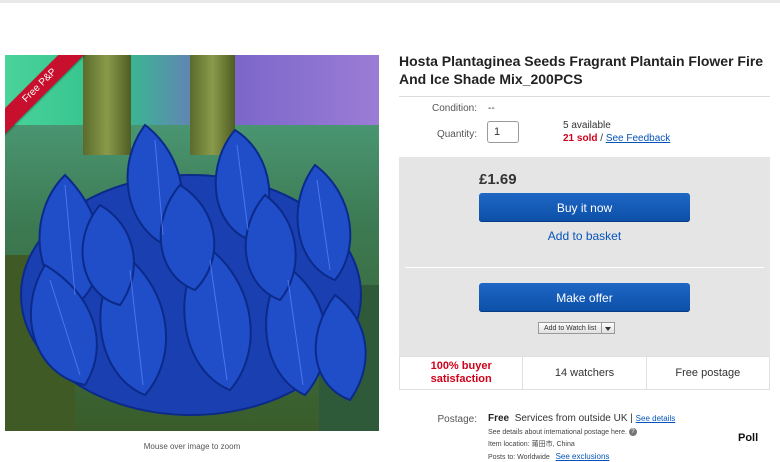 The height and width of the screenshot is (462, 780). What do you see at coordinates (456, 134) in the screenshot?
I see `quantity-label: Quantity:` at bounding box center [456, 134].